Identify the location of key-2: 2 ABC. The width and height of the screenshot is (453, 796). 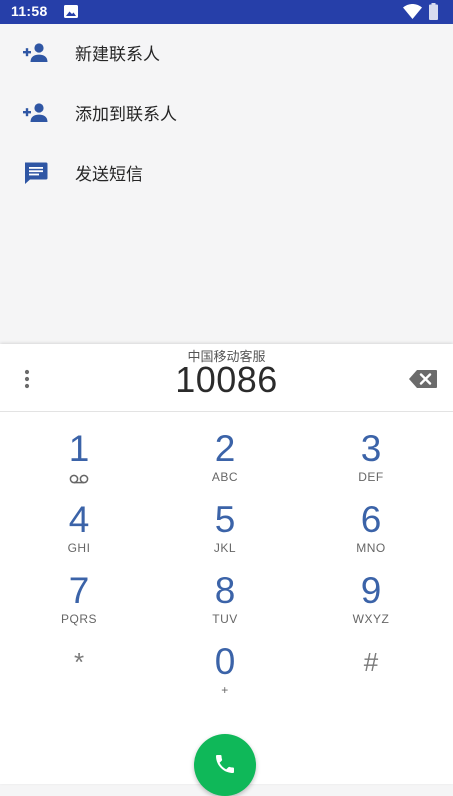
(225, 461).